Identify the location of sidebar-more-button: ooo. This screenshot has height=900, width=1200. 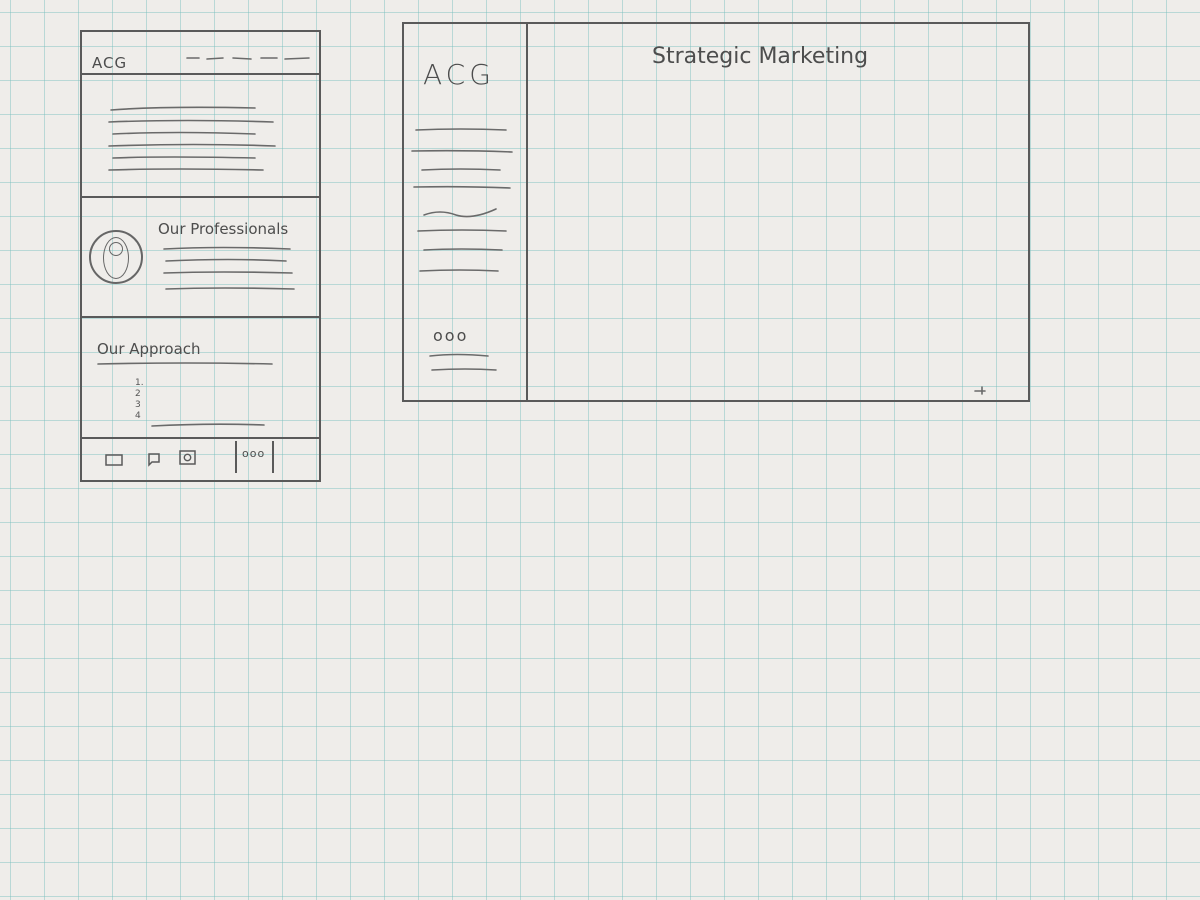
(450, 335).